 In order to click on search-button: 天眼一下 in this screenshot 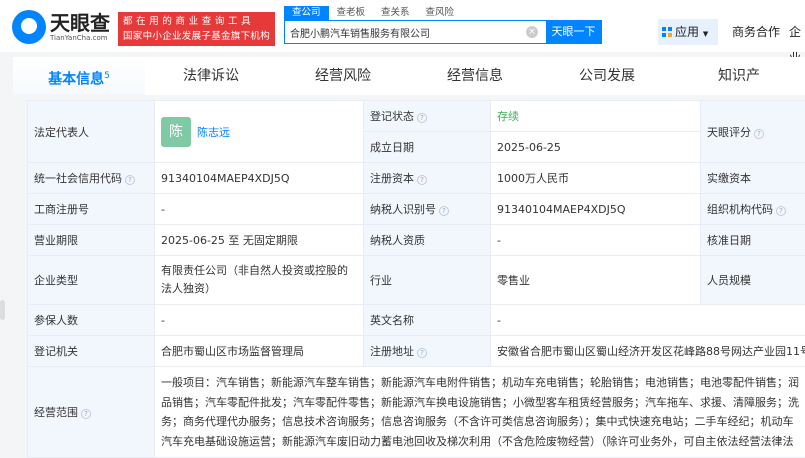, I will do `click(573, 32)`.